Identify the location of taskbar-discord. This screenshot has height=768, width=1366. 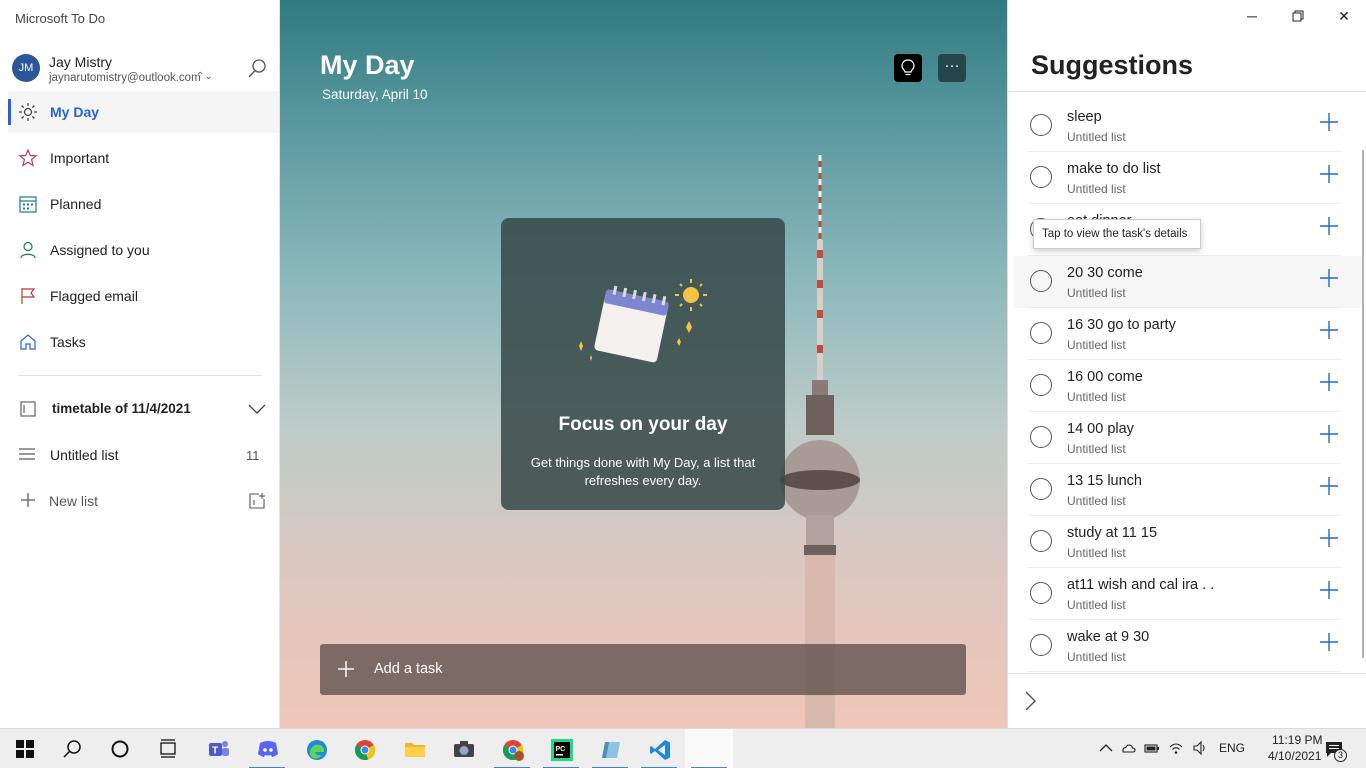
(267, 748).